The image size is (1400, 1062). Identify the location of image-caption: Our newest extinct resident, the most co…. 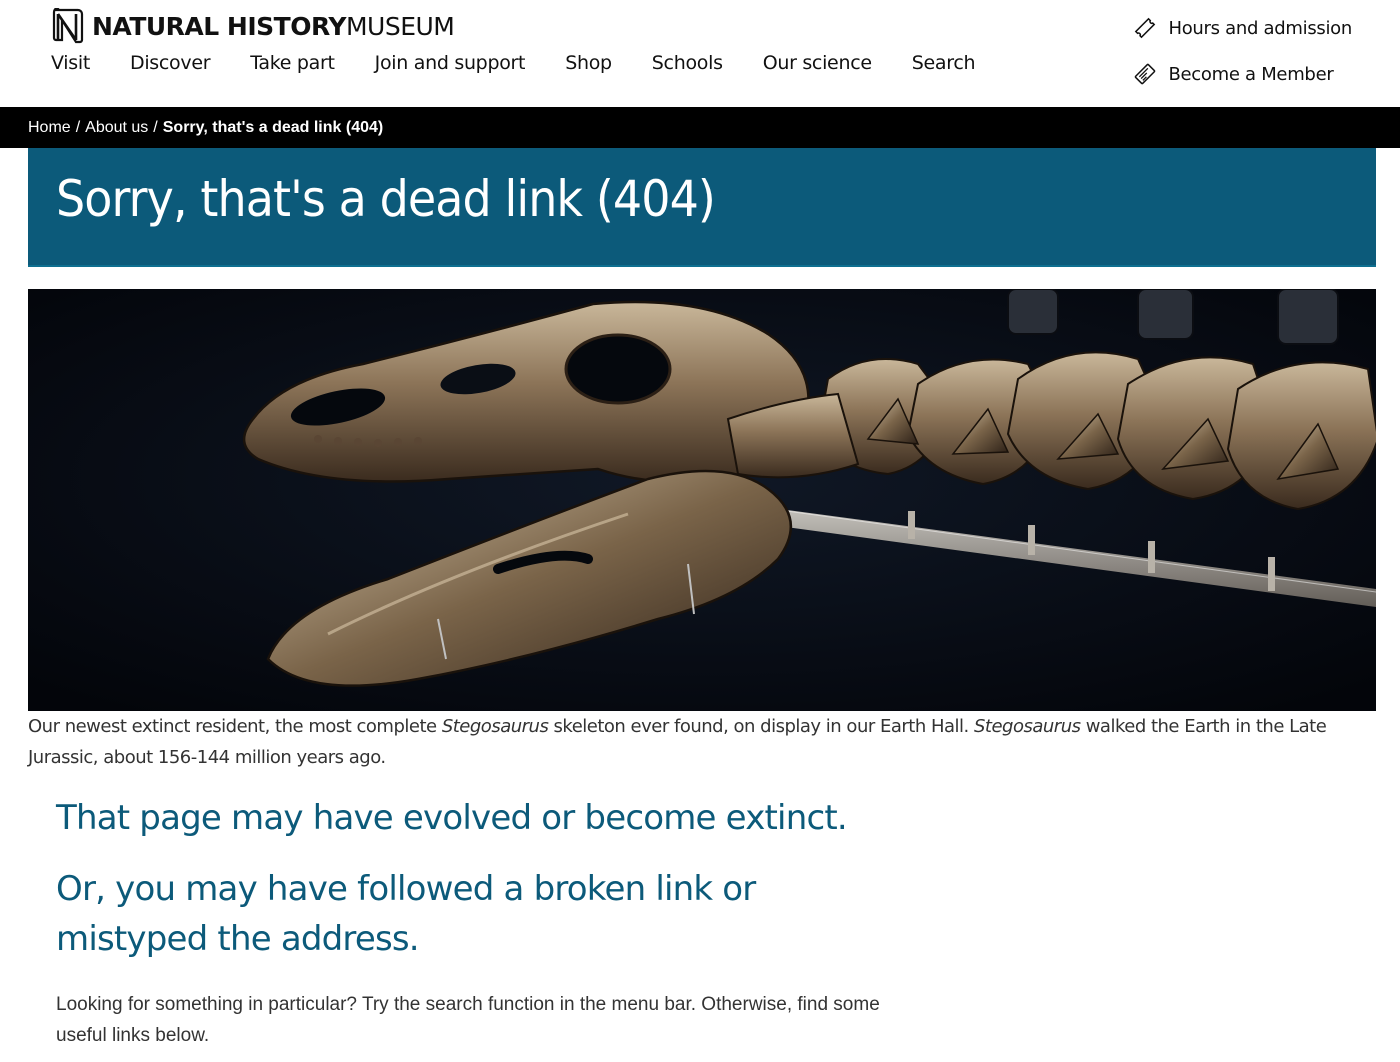
(702, 742).